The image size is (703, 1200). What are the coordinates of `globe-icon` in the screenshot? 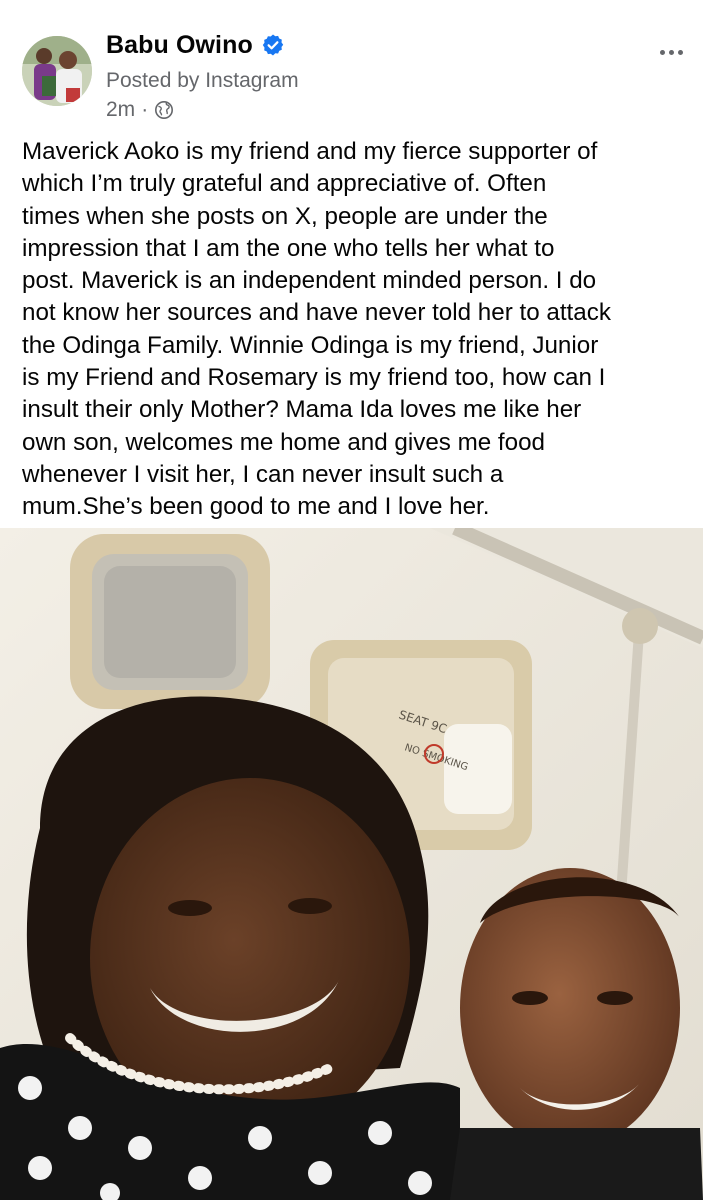 It's located at (164, 110).